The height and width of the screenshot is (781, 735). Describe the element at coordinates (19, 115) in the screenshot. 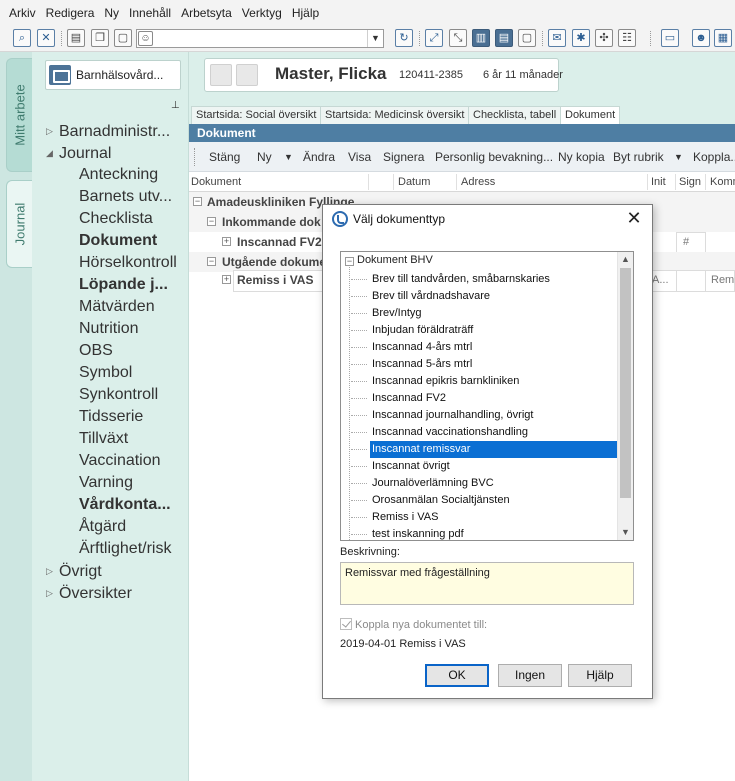

I see `tab-mitt-arbete: Mitt arbete` at that location.